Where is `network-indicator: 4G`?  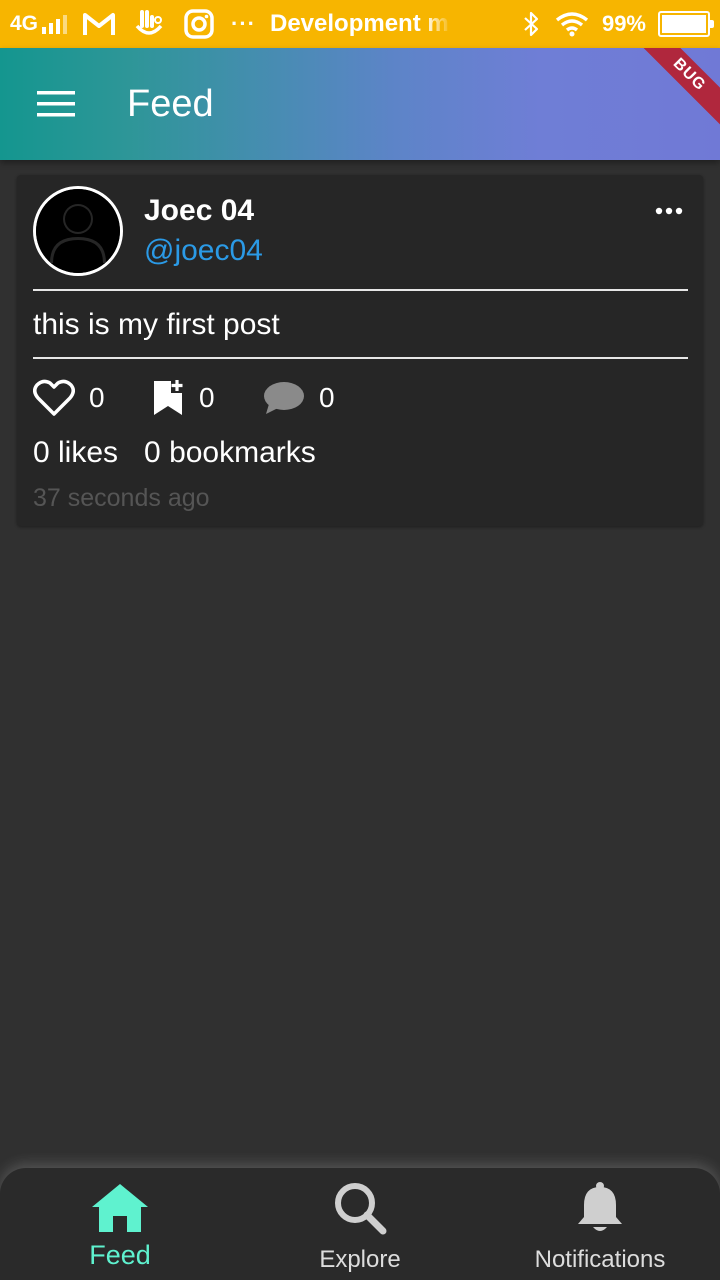 network-indicator: 4G is located at coordinates (39, 24).